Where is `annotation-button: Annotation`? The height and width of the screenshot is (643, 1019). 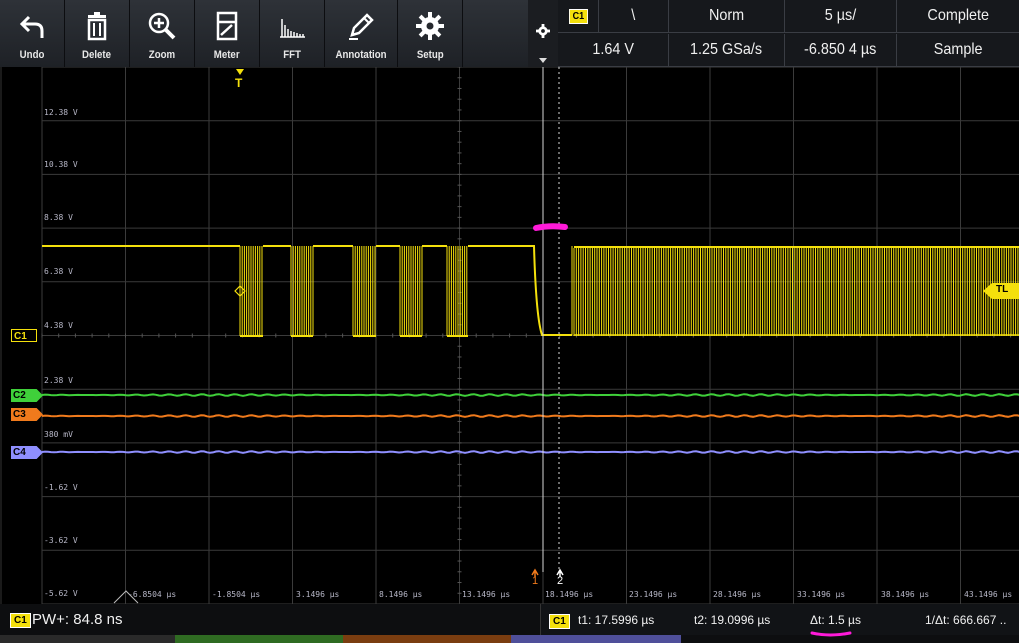
annotation-button: Annotation is located at coordinates (361, 33).